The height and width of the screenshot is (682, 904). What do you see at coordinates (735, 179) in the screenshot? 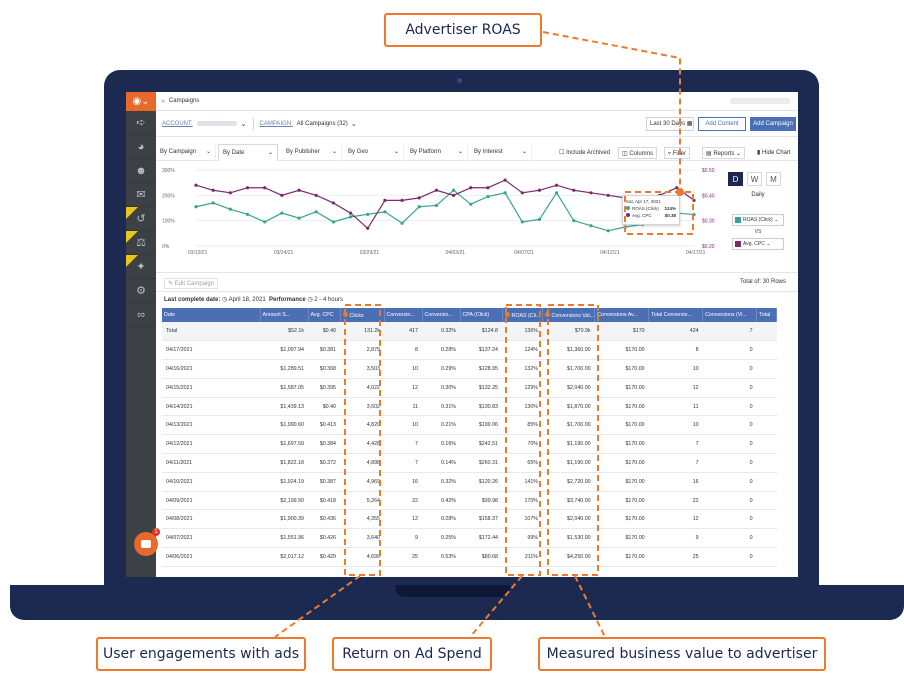
I see `period-day-button: D` at bounding box center [735, 179].